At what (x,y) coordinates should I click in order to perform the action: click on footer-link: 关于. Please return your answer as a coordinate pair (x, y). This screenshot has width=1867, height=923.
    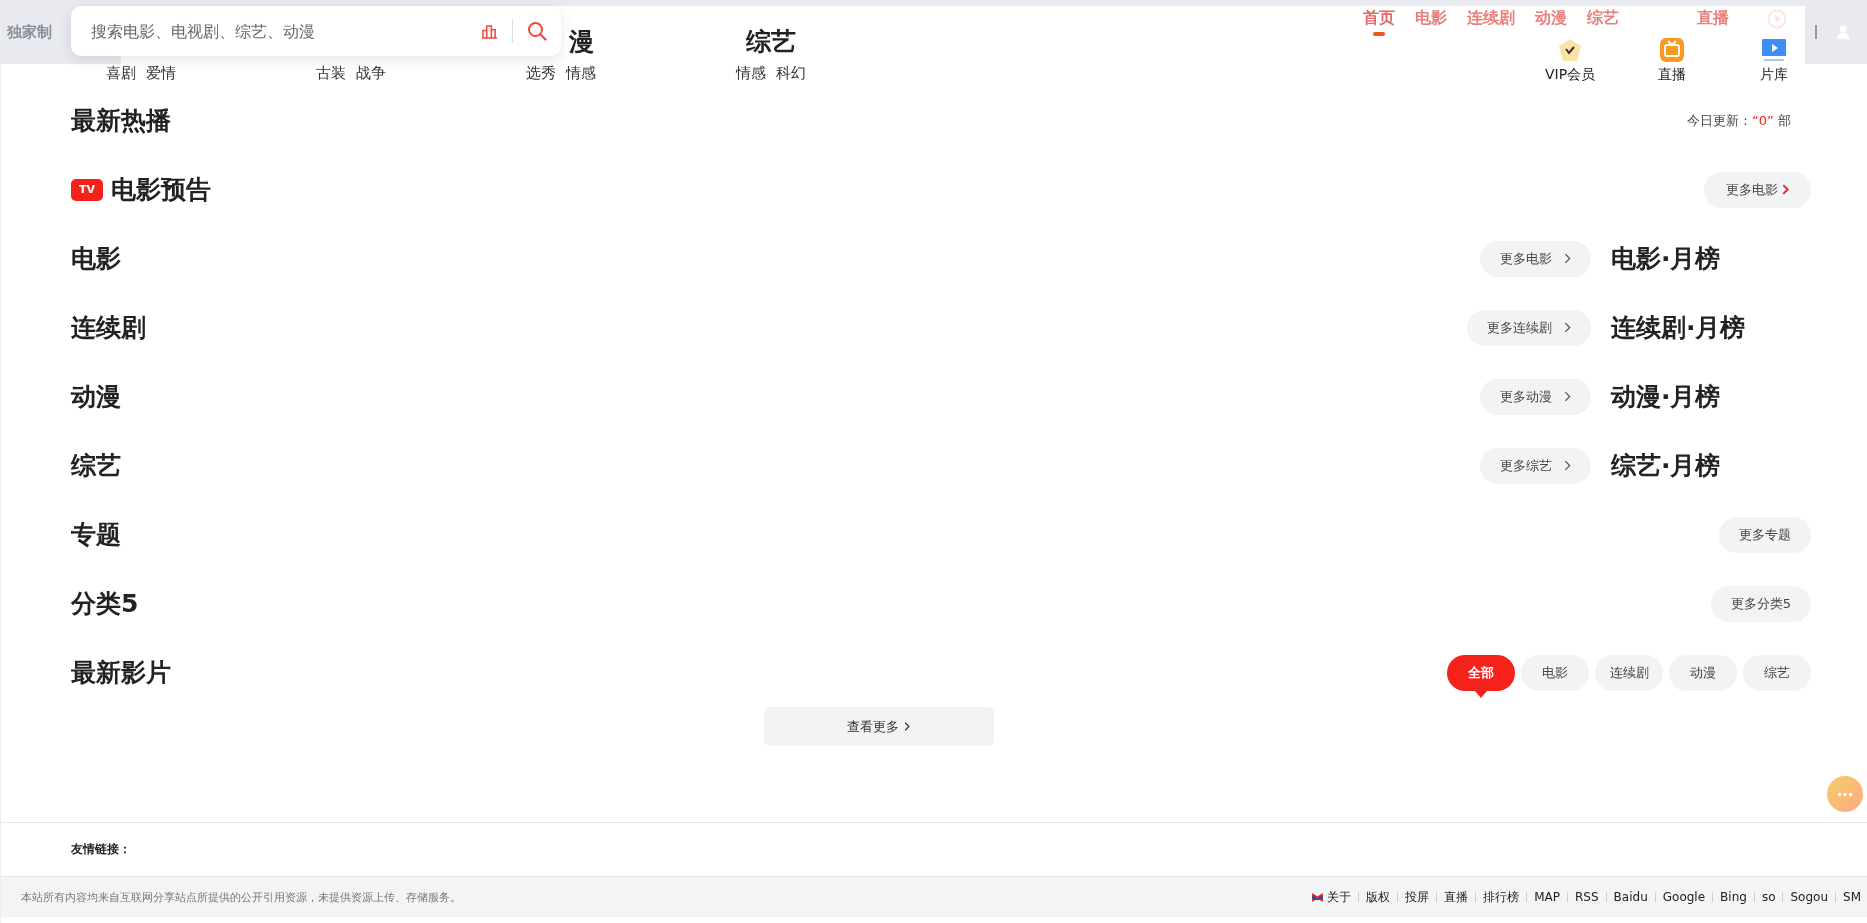
    Looking at the image, I should click on (1339, 897).